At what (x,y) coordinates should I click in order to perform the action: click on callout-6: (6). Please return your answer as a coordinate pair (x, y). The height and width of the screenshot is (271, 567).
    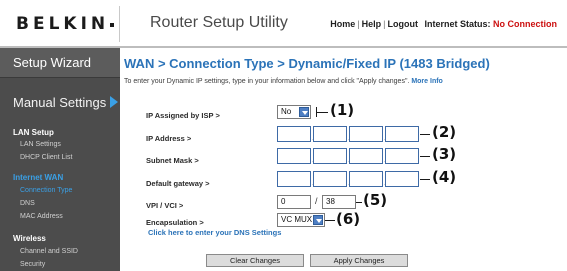
    Looking at the image, I should click on (348, 219).